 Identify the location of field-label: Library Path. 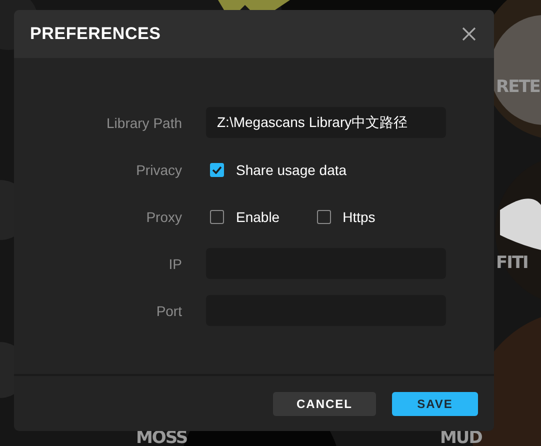
(144, 122).